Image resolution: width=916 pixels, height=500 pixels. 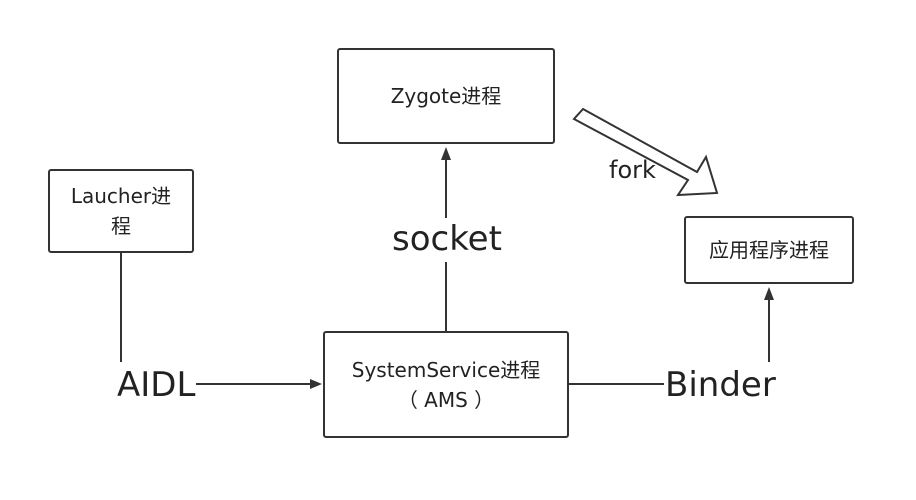 I want to click on zygote-process-node: Zygote进程, so click(x=446, y=96).